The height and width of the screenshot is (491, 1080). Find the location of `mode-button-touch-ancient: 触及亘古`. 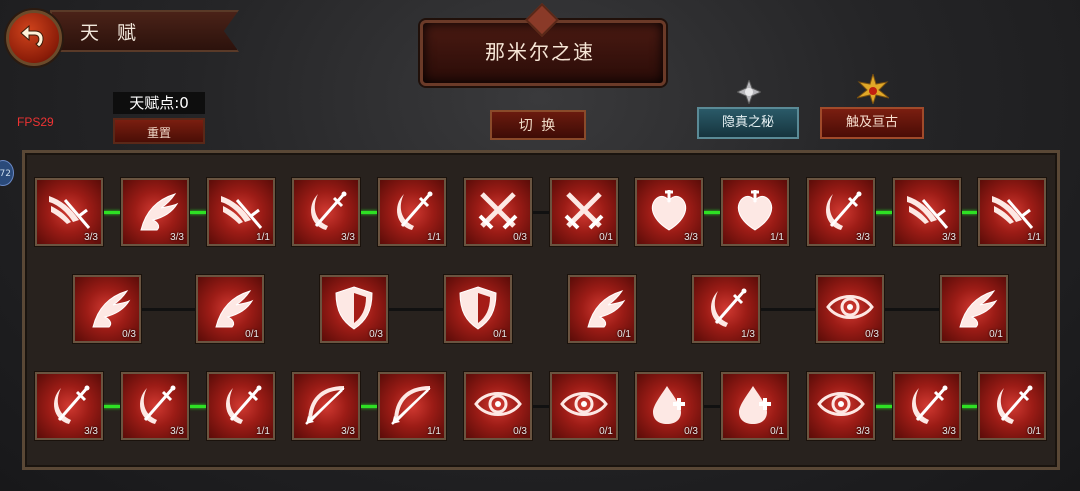

mode-button-touch-ancient: 触及亘古 is located at coordinates (872, 123).